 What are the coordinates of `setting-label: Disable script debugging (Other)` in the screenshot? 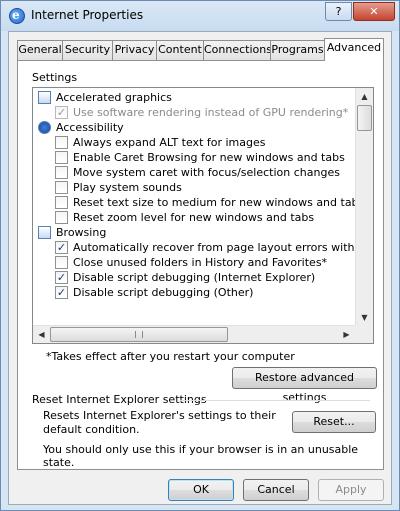 It's located at (163, 292).